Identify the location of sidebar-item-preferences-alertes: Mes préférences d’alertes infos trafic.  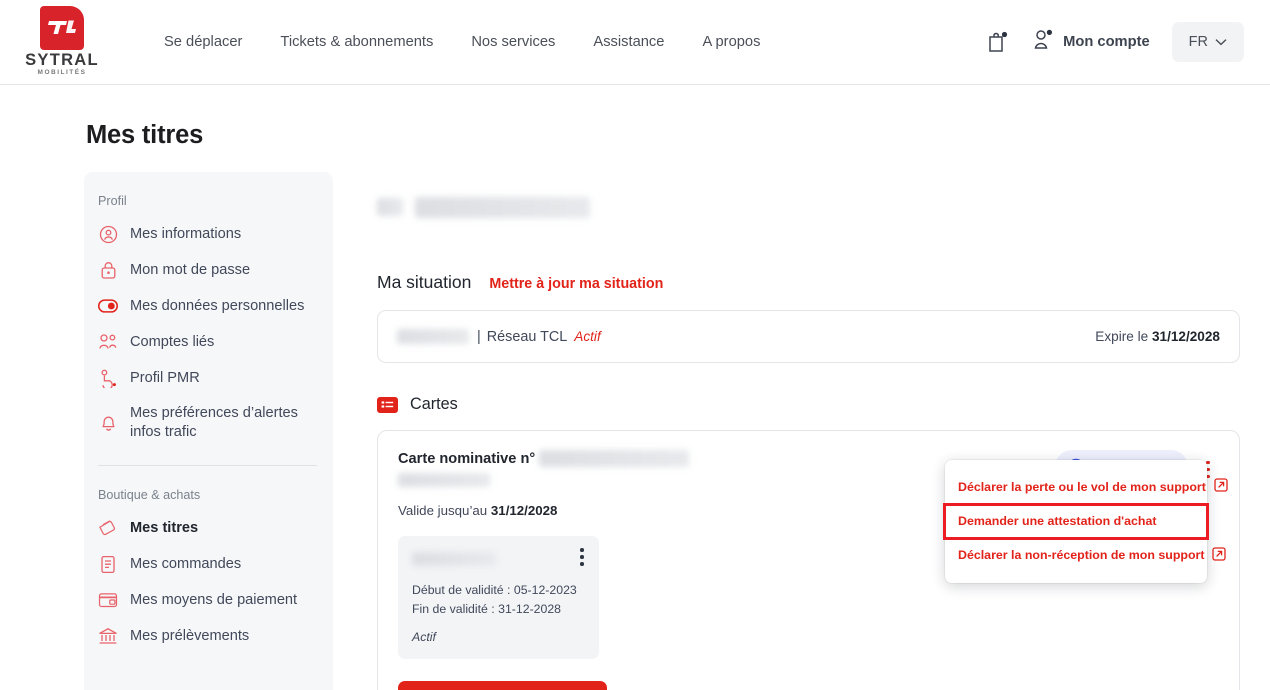
(208, 422).